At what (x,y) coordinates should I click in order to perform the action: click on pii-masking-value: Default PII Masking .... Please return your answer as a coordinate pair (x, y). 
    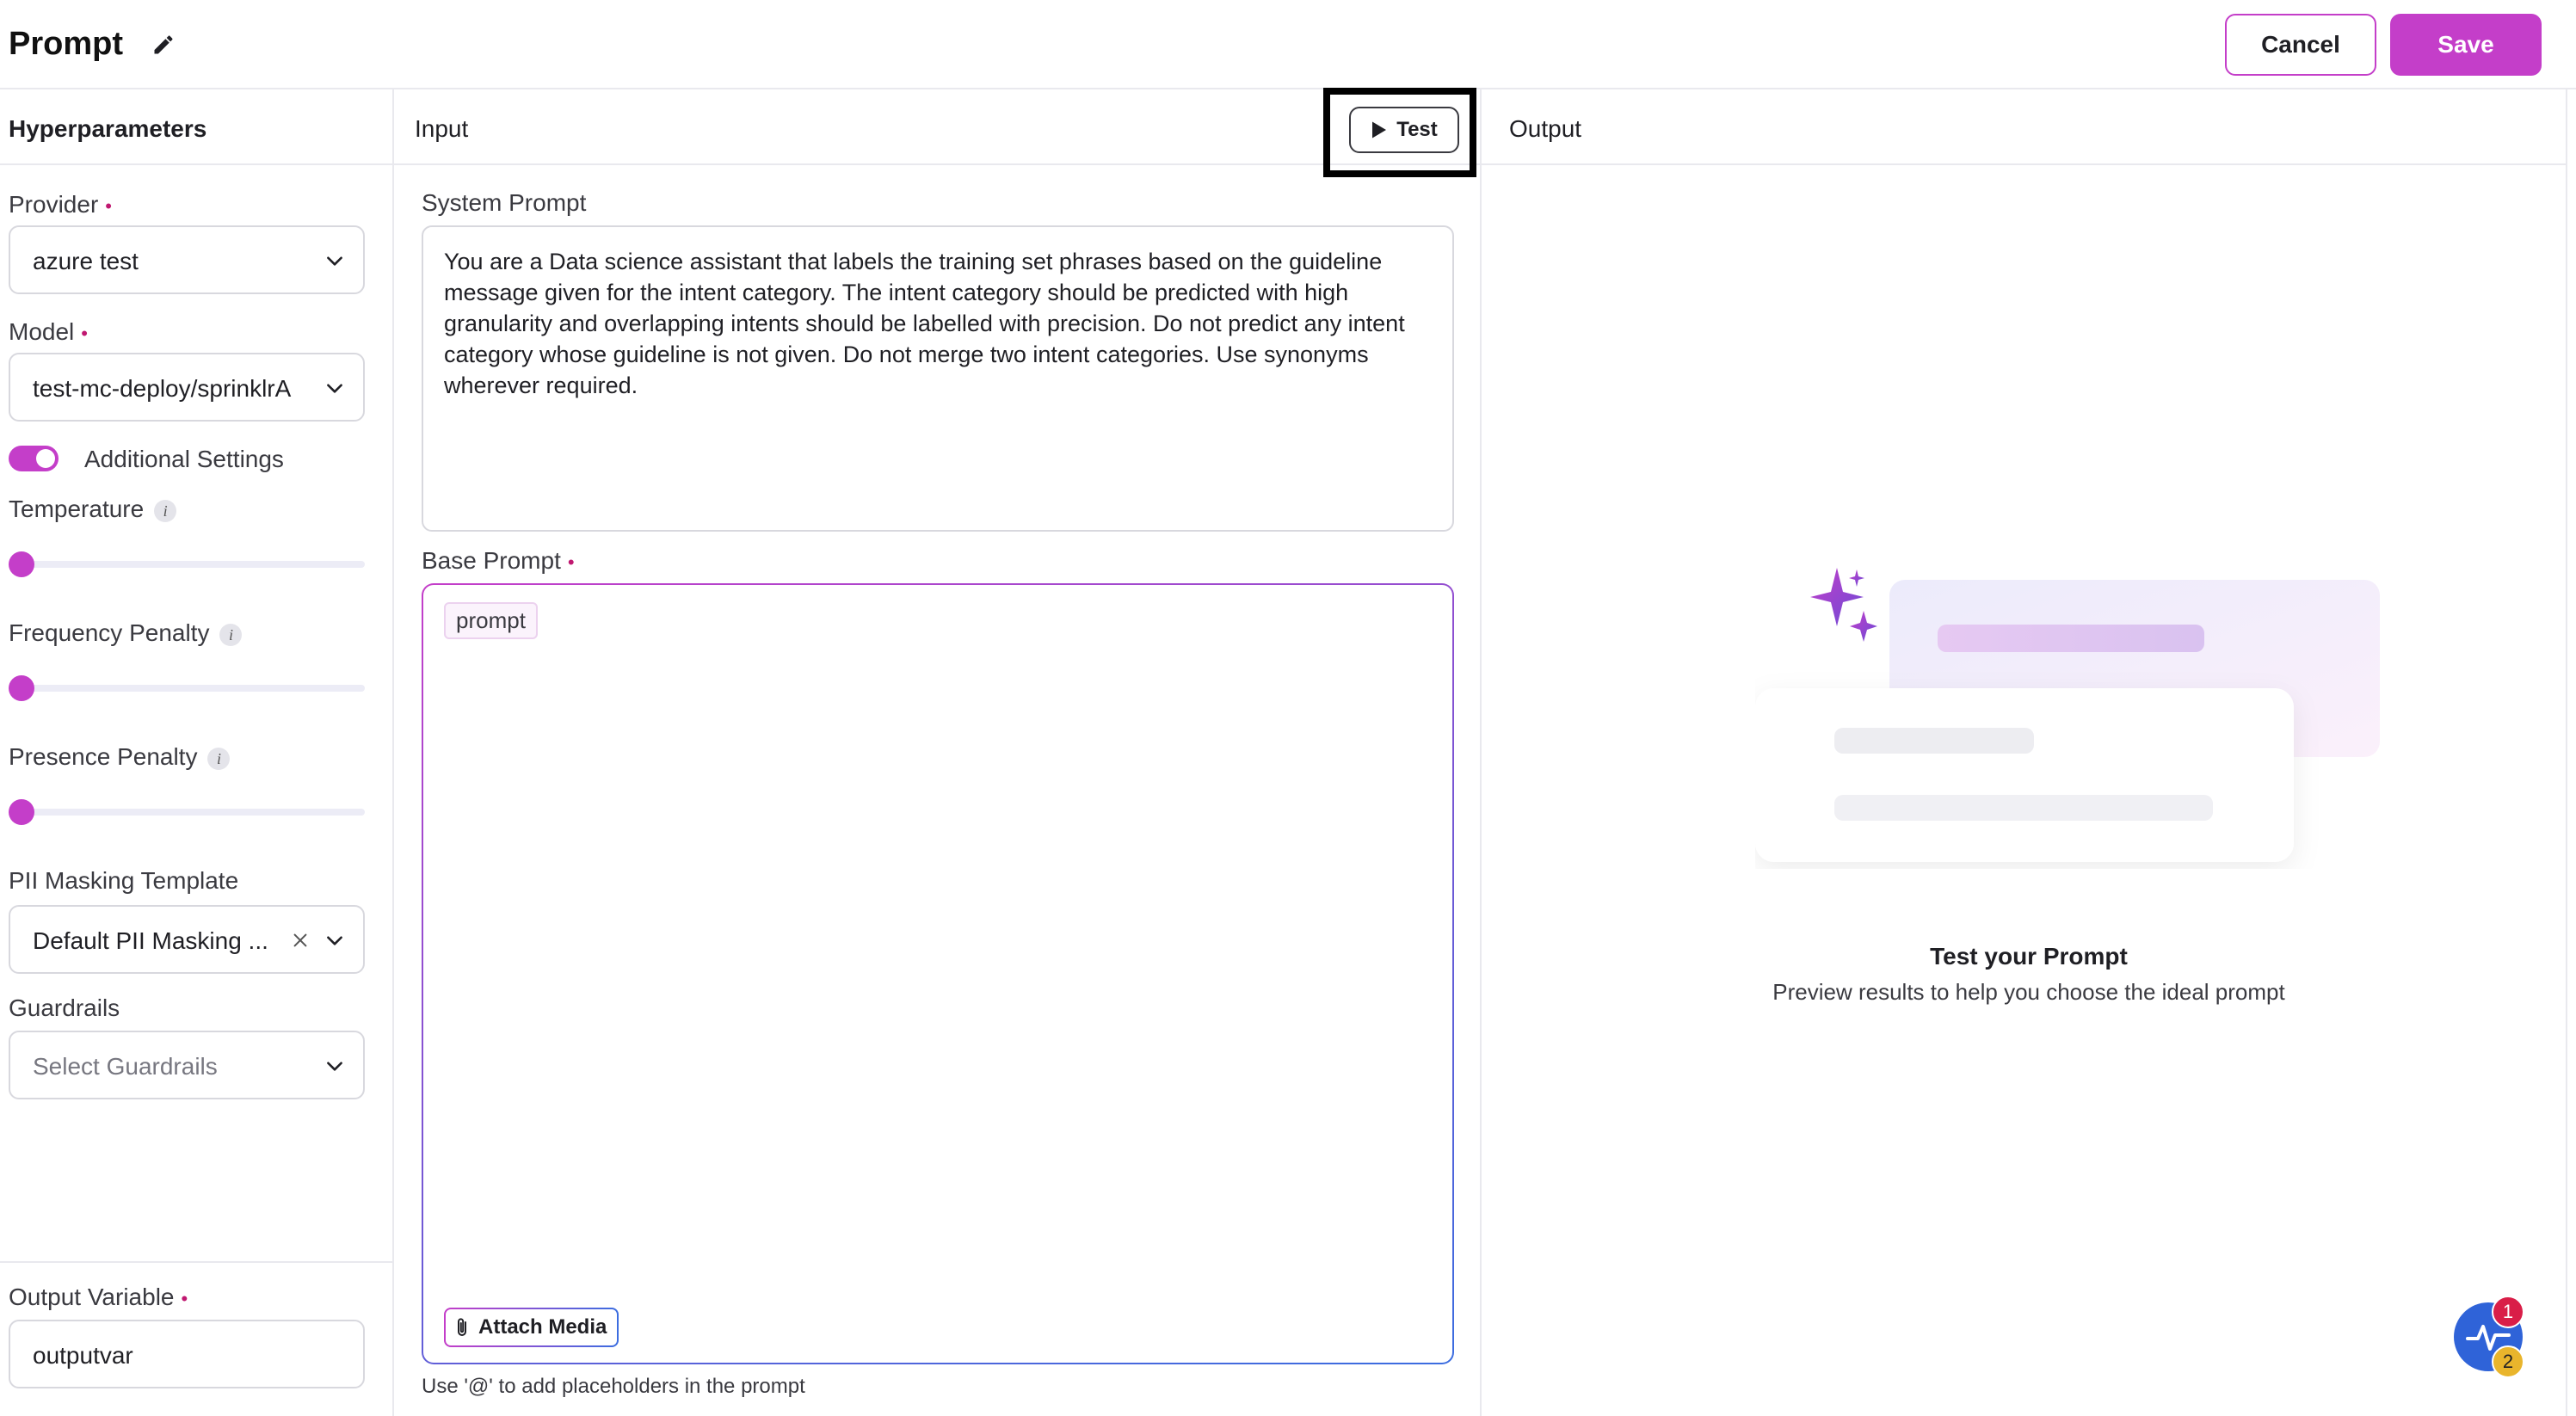
    Looking at the image, I should click on (151, 941).